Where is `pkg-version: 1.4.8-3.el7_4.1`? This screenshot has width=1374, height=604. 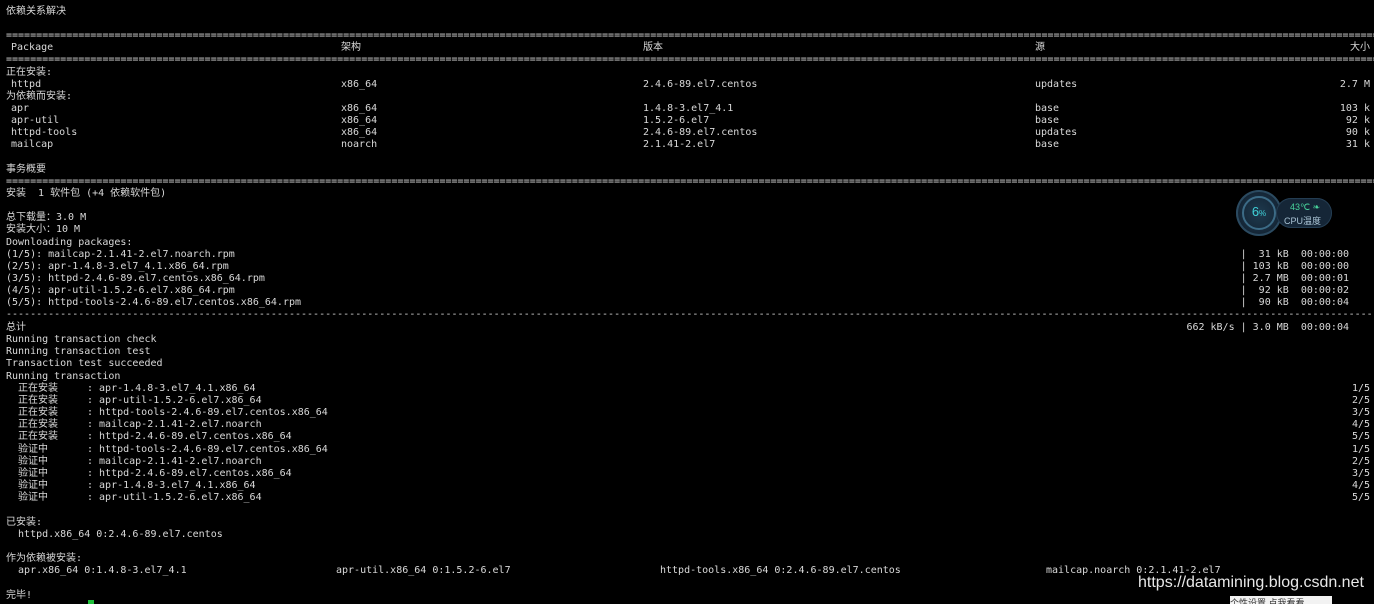 pkg-version: 1.4.8-3.el7_4.1 is located at coordinates (688, 108).